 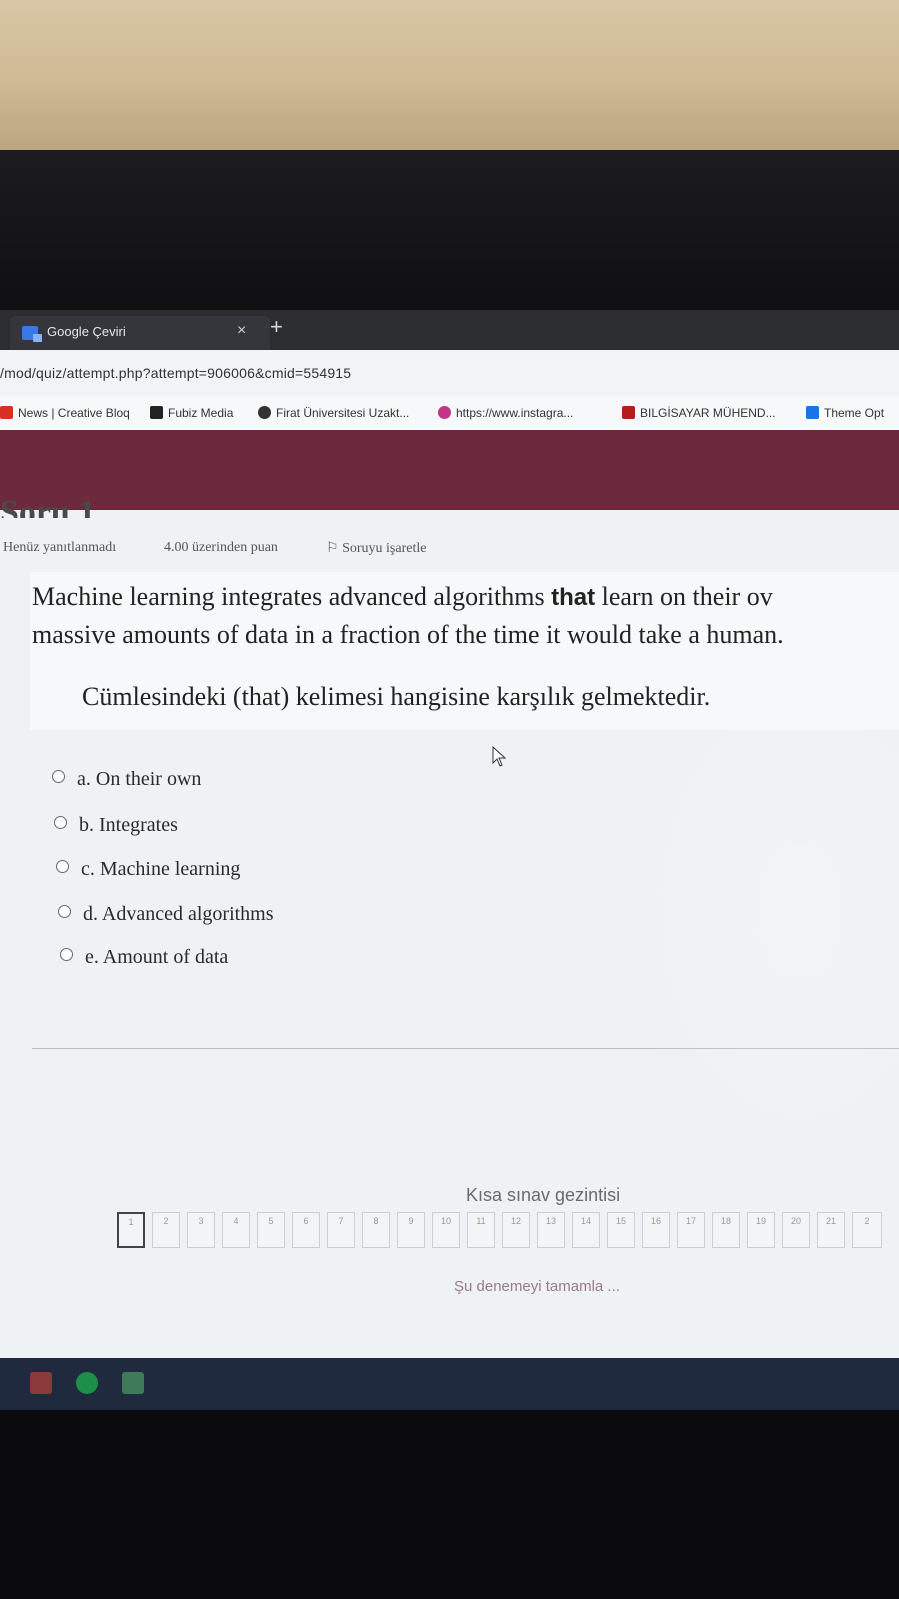 What do you see at coordinates (656, 1230) in the screenshot?
I see `nav-button-16: 16` at bounding box center [656, 1230].